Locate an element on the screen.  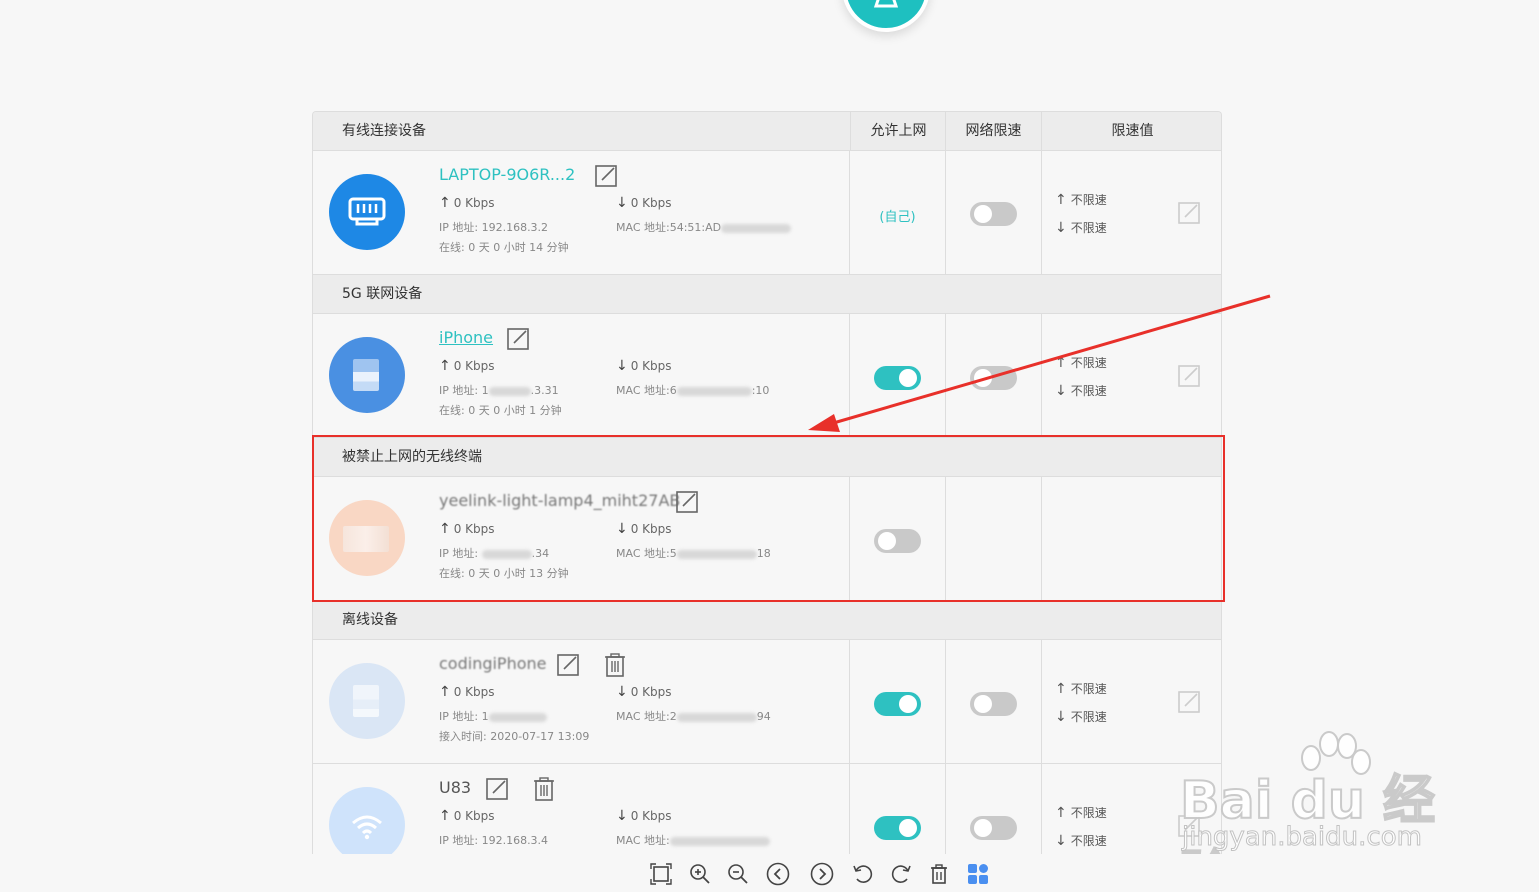
section-5g: 5G 联网设备 is located at coordinates (767, 294).